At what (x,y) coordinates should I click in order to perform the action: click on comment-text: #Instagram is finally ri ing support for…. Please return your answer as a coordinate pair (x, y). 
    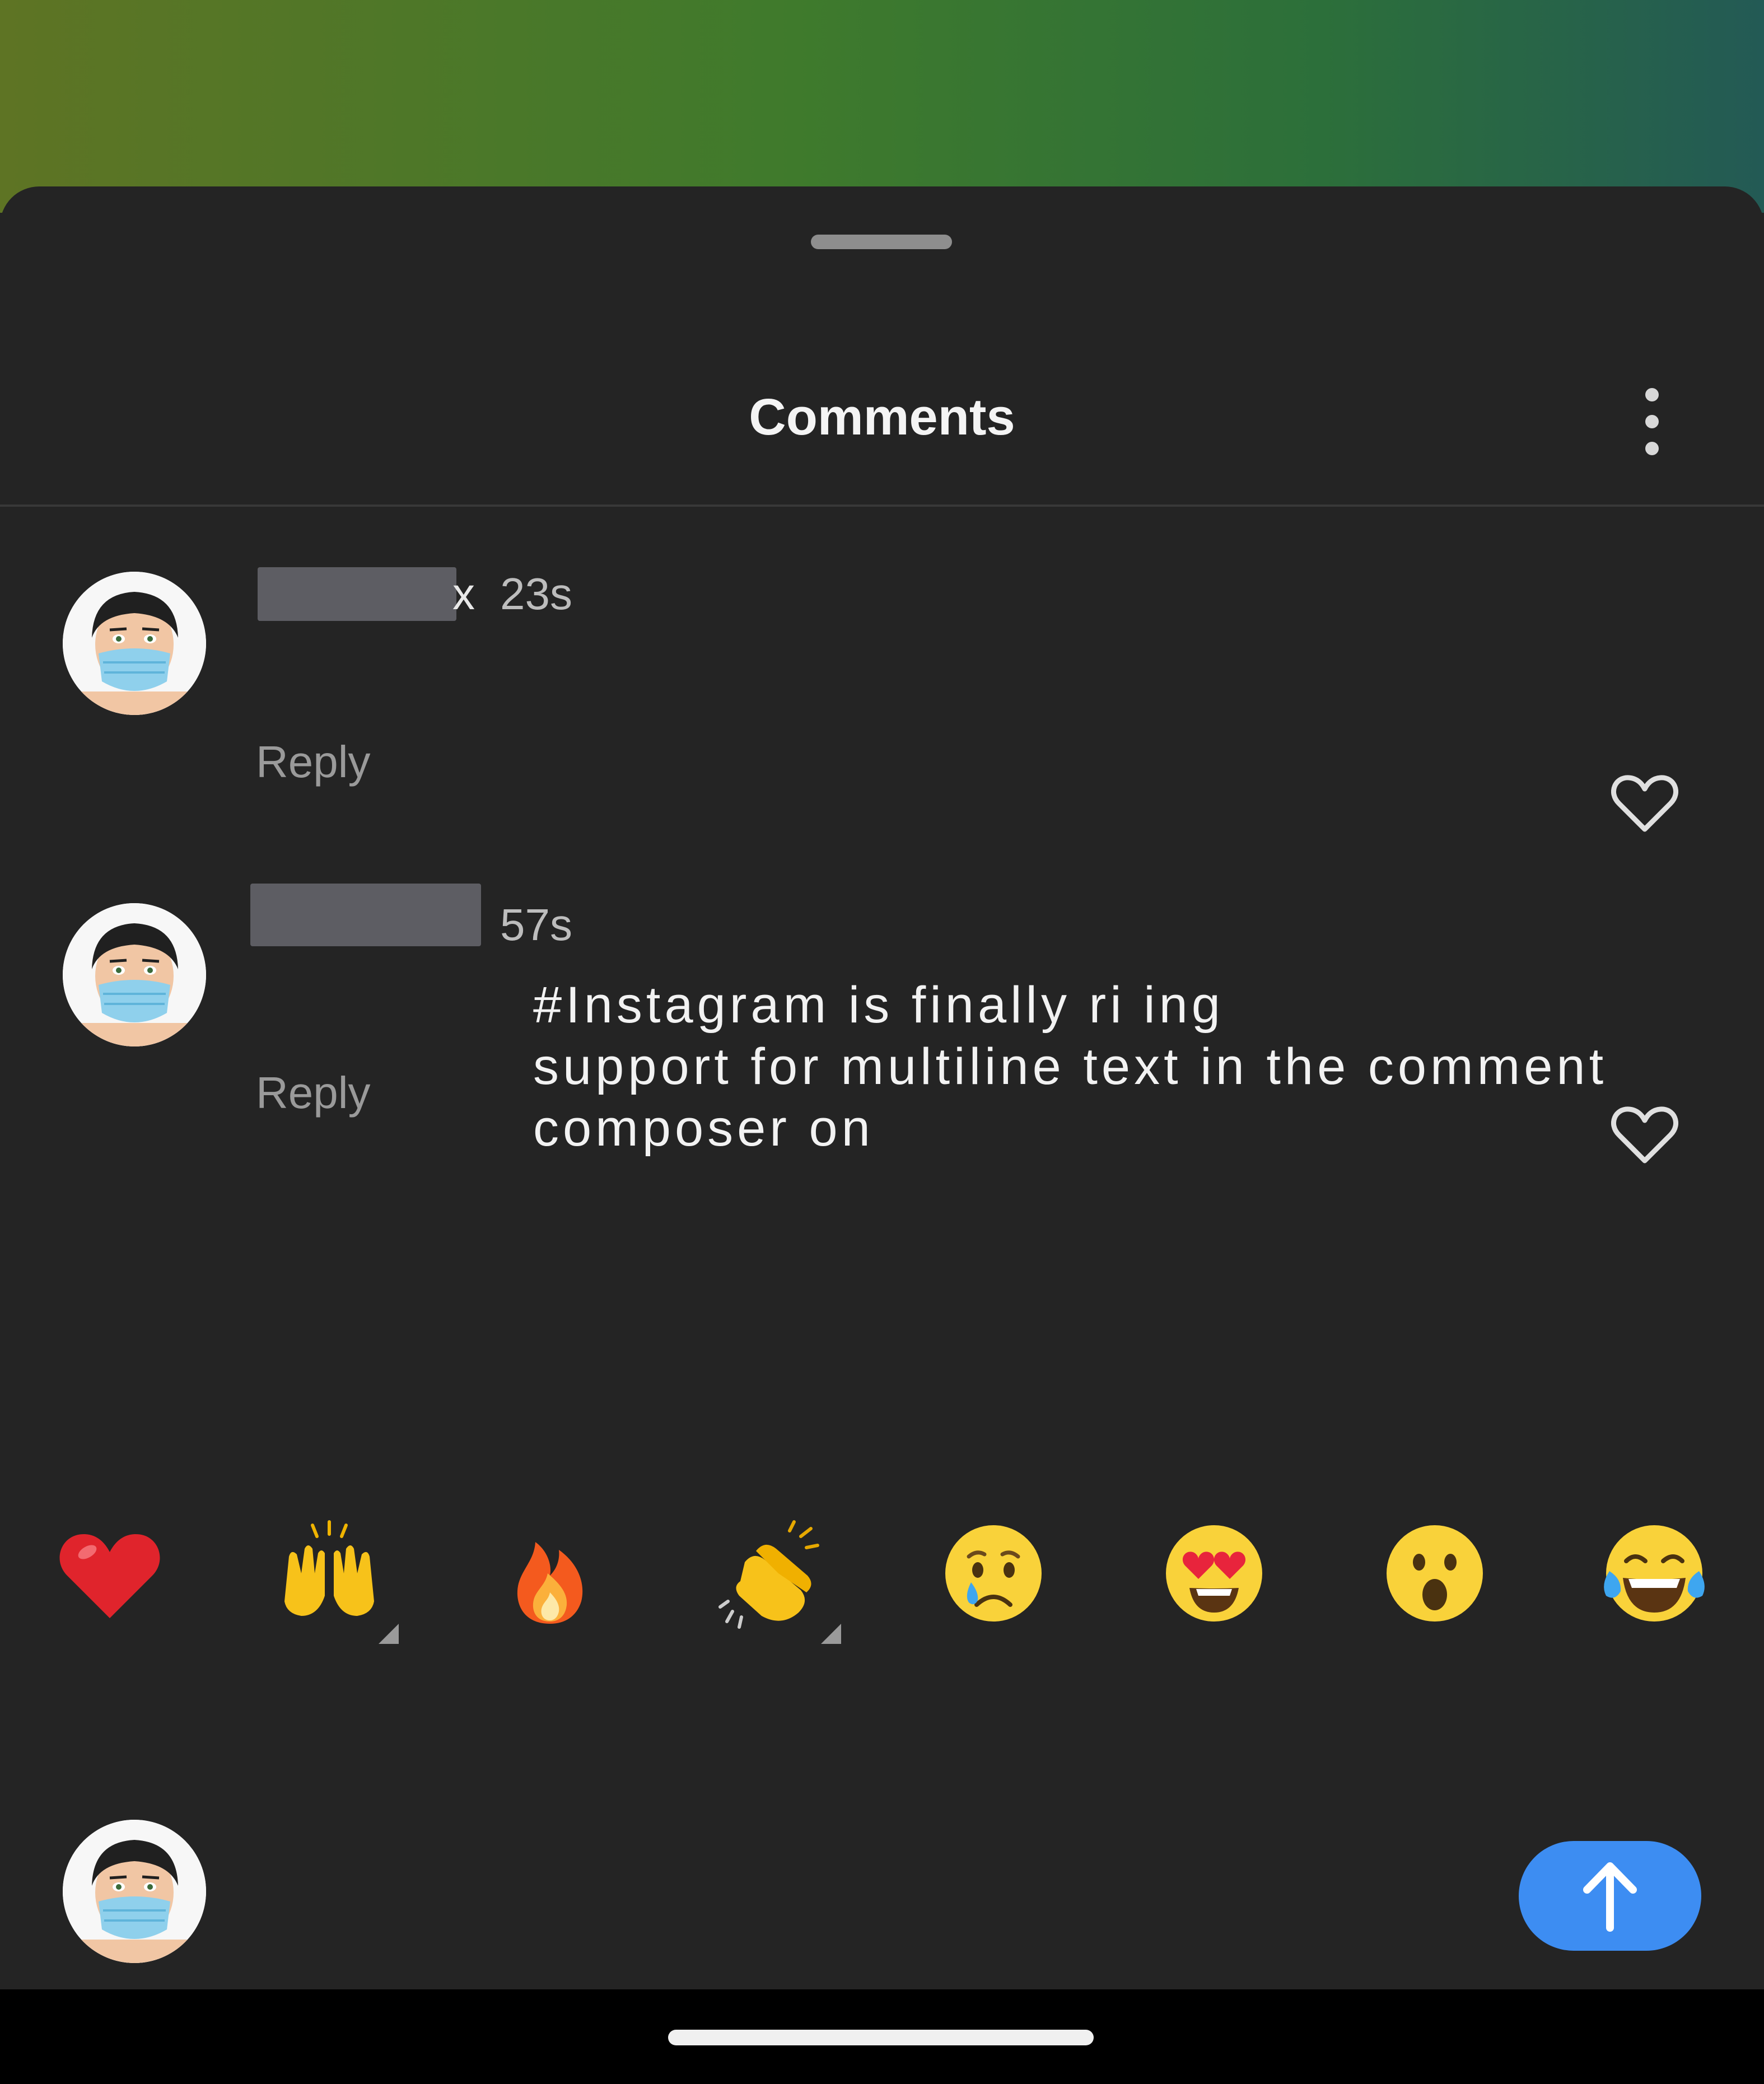
    Looking at the image, I should click on (1121, 1066).